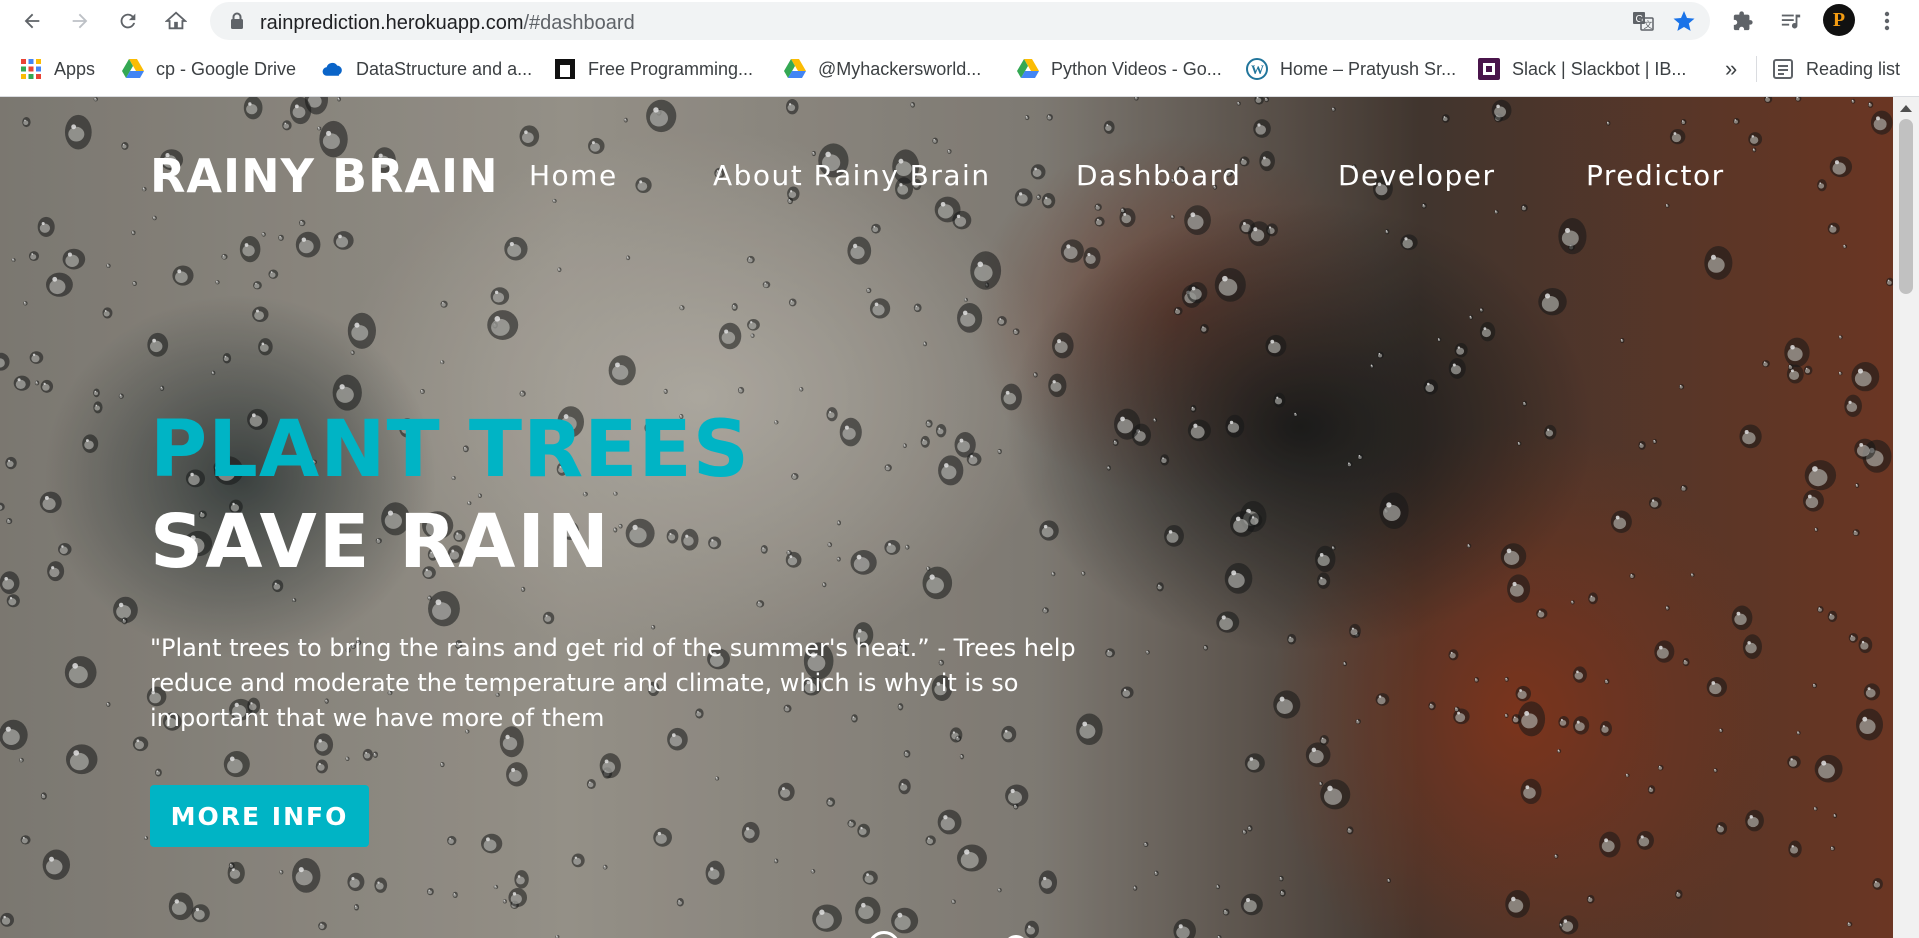 The height and width of the screenshot is (938, 1919). I want to click on forward-icon, so click(80, 21).